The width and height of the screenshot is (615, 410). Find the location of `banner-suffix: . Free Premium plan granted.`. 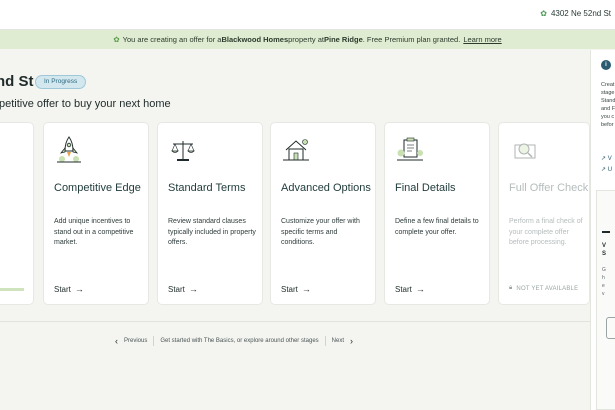

banner-suffix: . Free Premium plan granted. is located at coordinates (411, 39).